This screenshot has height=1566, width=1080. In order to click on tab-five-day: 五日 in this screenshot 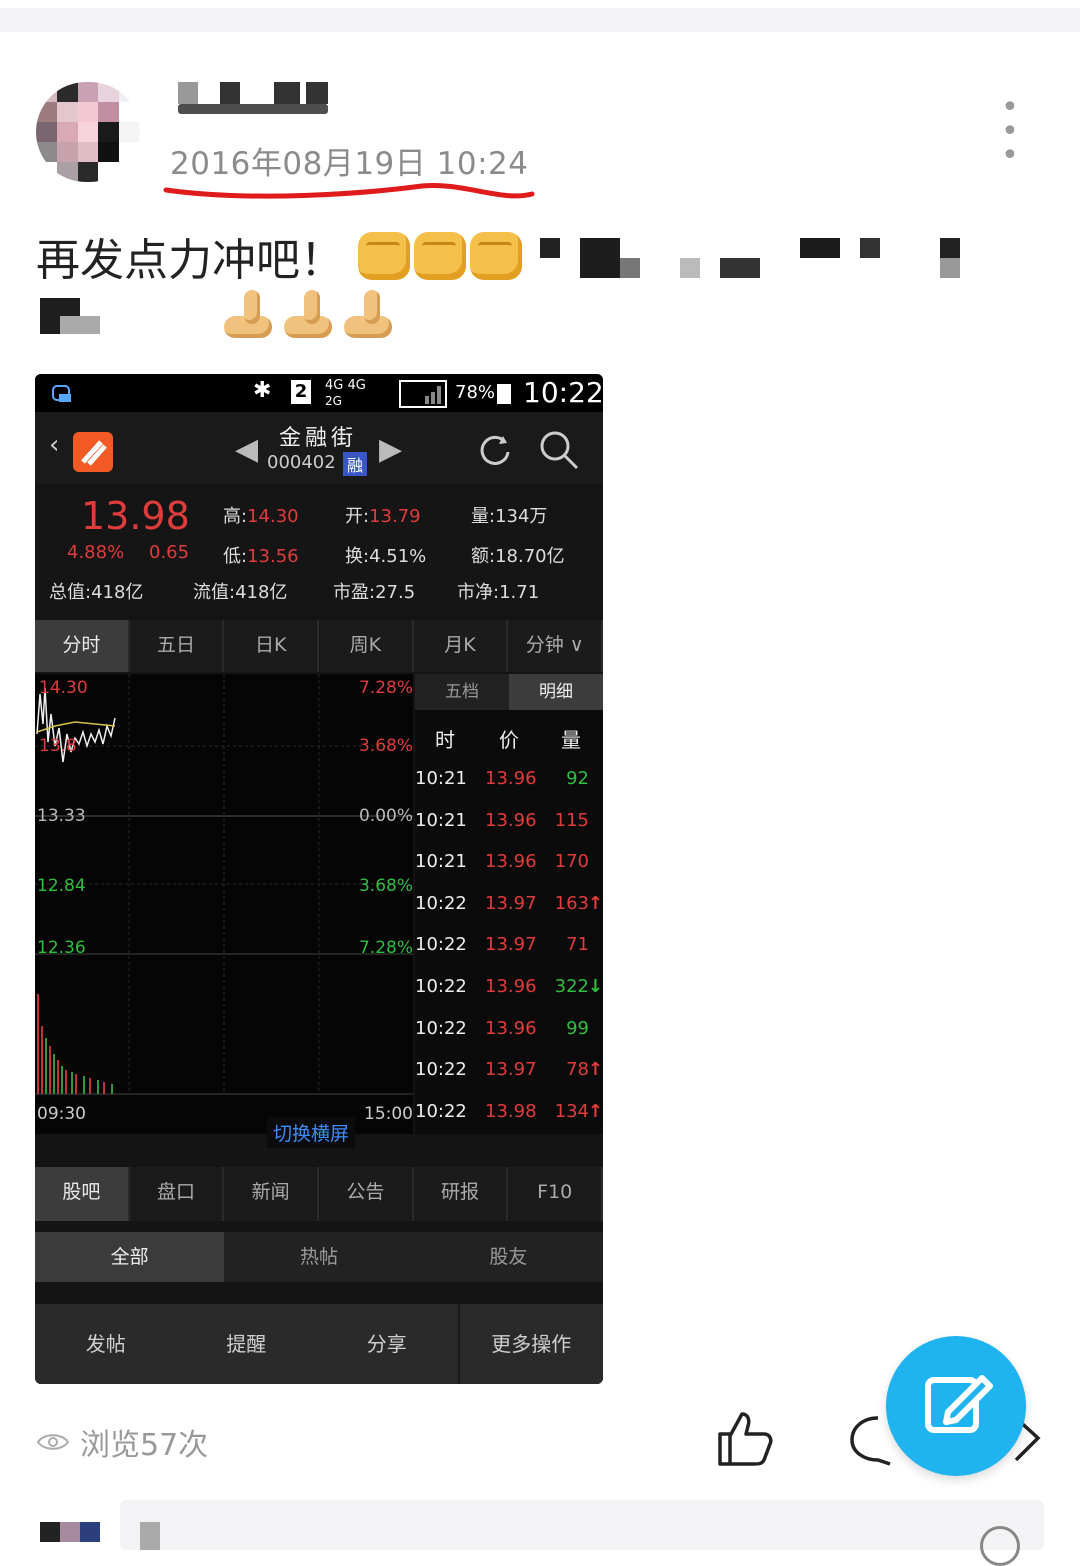, I will do `click(177, 646)`.